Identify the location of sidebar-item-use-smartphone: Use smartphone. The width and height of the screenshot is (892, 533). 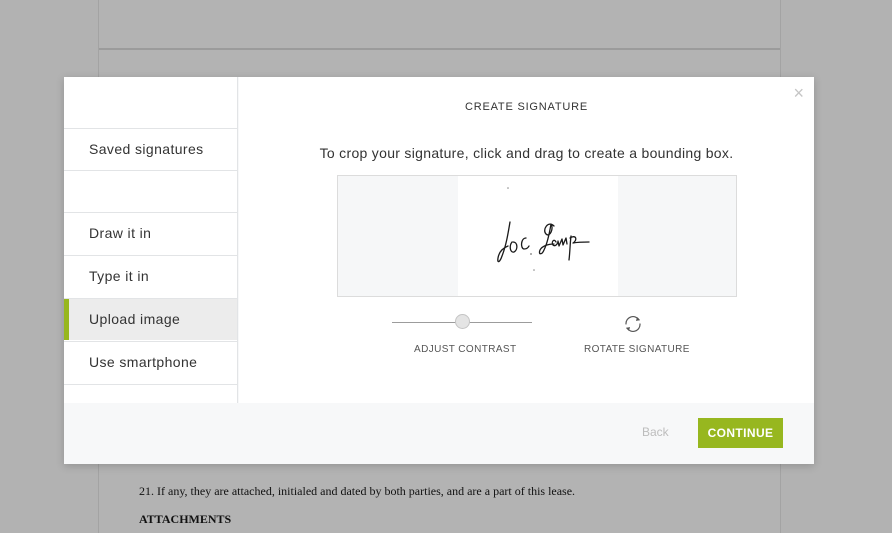
(150, 362).